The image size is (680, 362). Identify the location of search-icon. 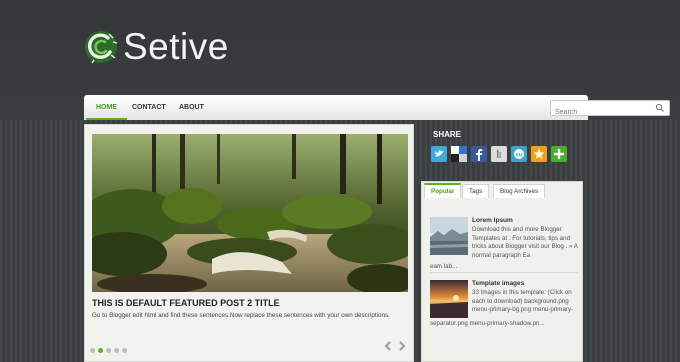
(660, 108).